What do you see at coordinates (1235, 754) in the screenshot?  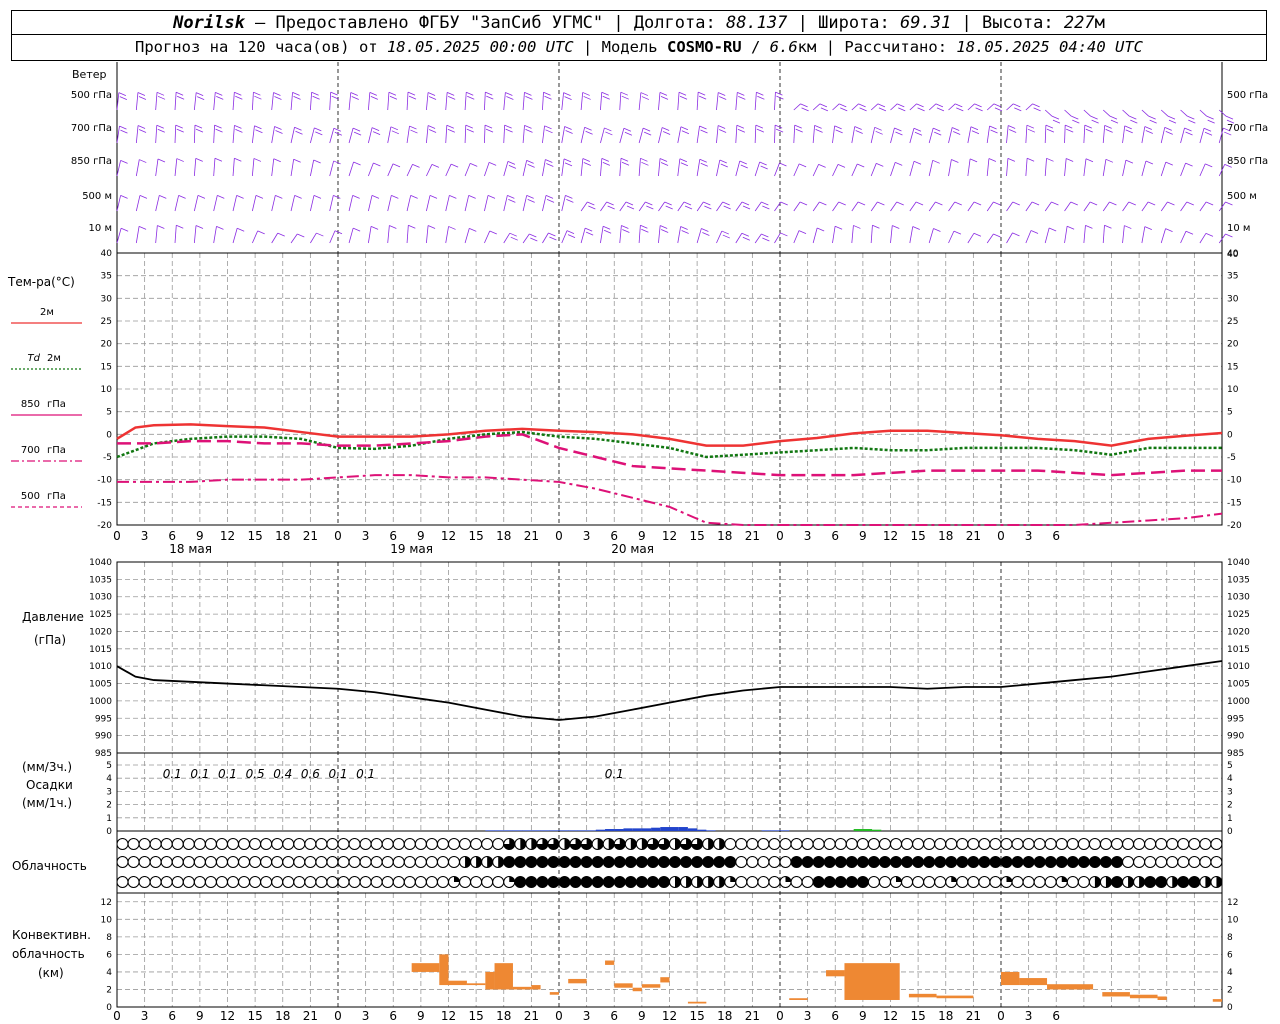 I see `pressure-tick-right: 985` at bounding box center [1235, 754].